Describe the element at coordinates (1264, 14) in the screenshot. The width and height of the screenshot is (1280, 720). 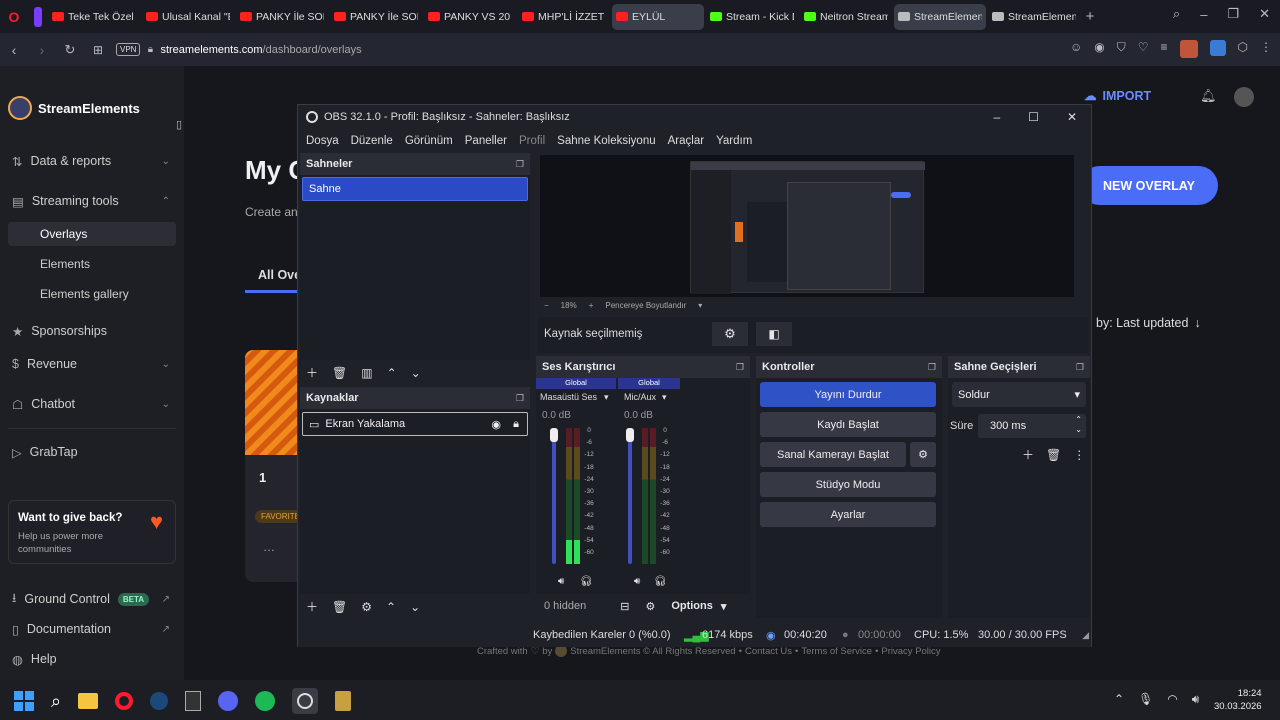
I see `close-icon: ✕` at that location.